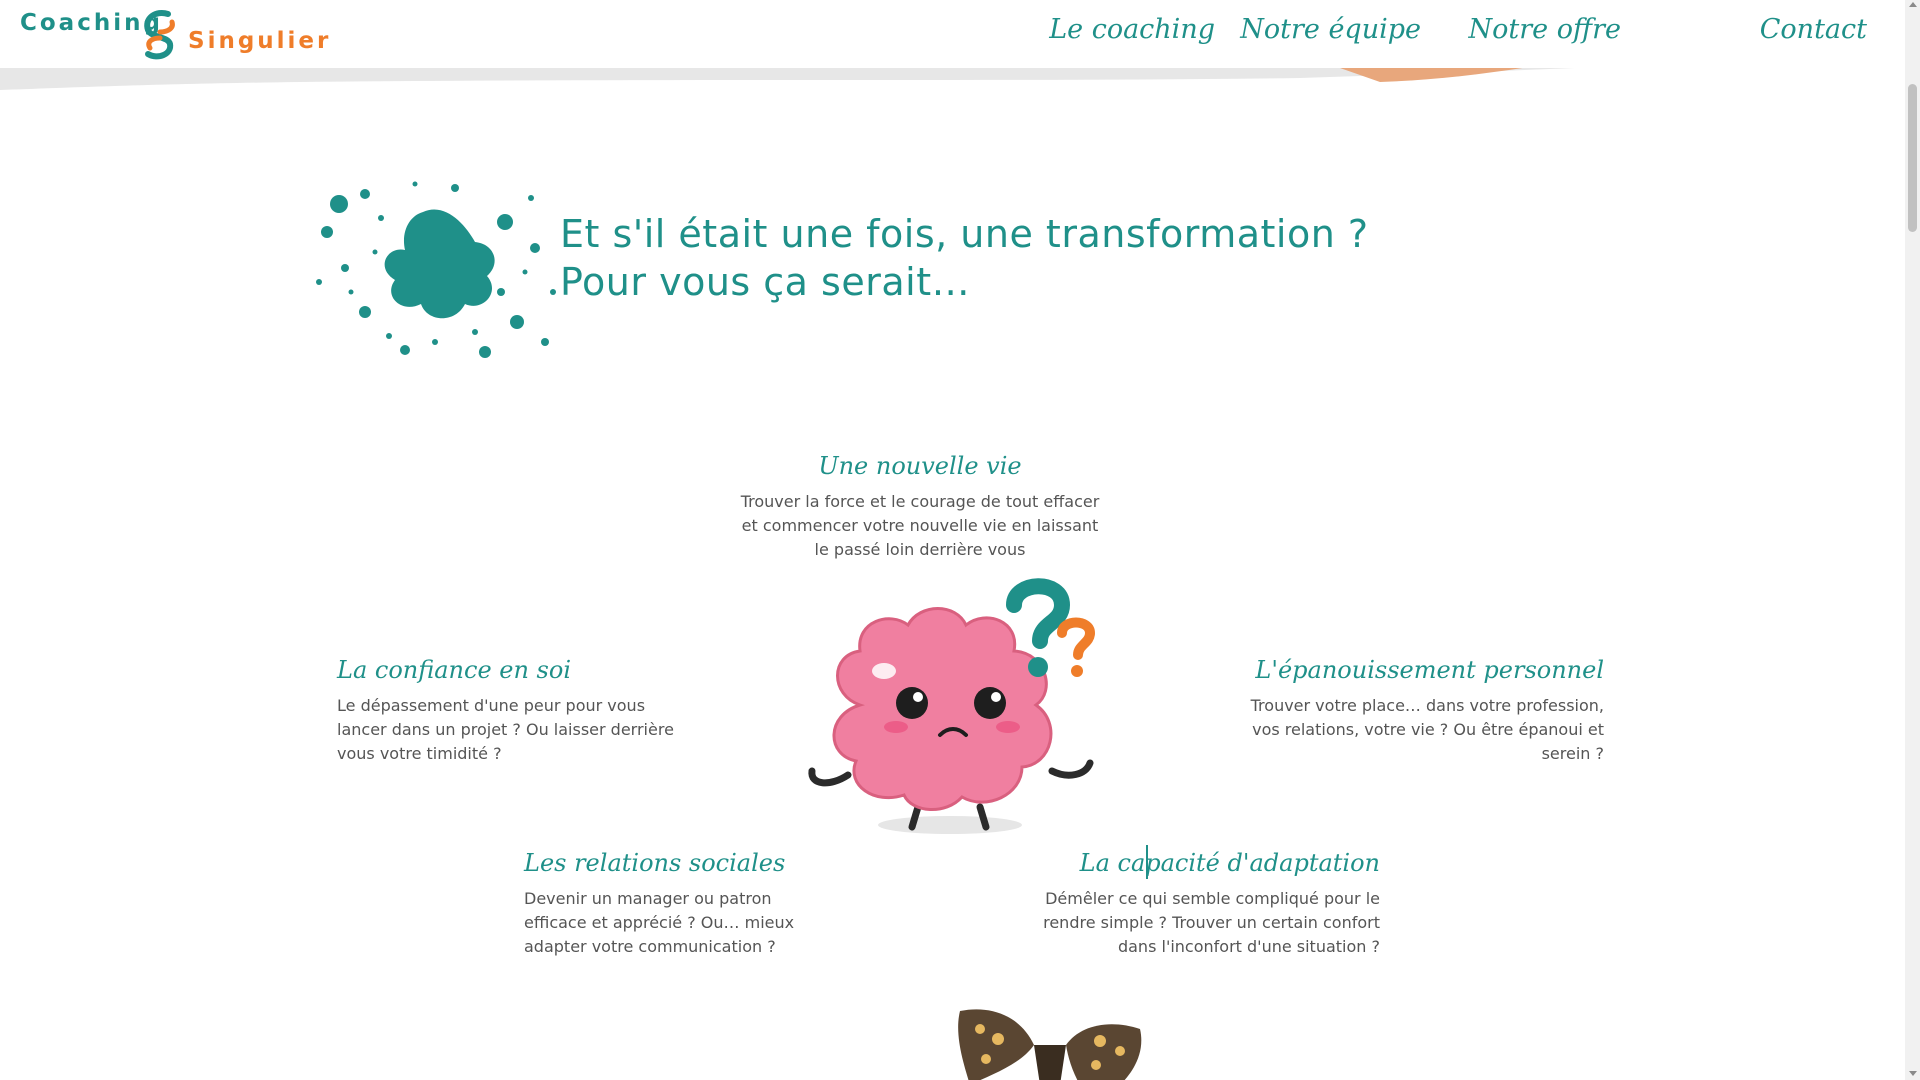 The image size is (1920, 1080). What do you see at coordinates (655, 863) in the screenshot?
I see `feature-title: Les relations sociales` at bounding box center [655, 863].